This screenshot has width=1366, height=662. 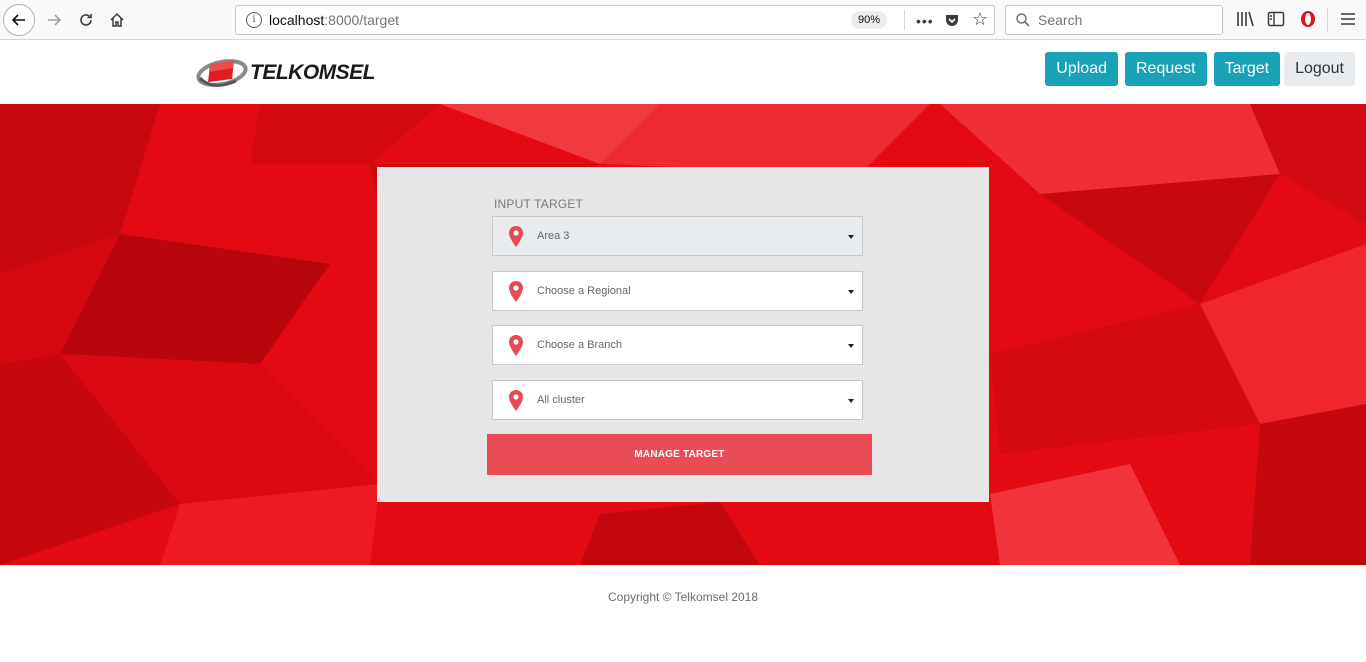 I want to click on site-header: TELKOMSEL Upload Request Target Logout, so click(x=683, y=72).